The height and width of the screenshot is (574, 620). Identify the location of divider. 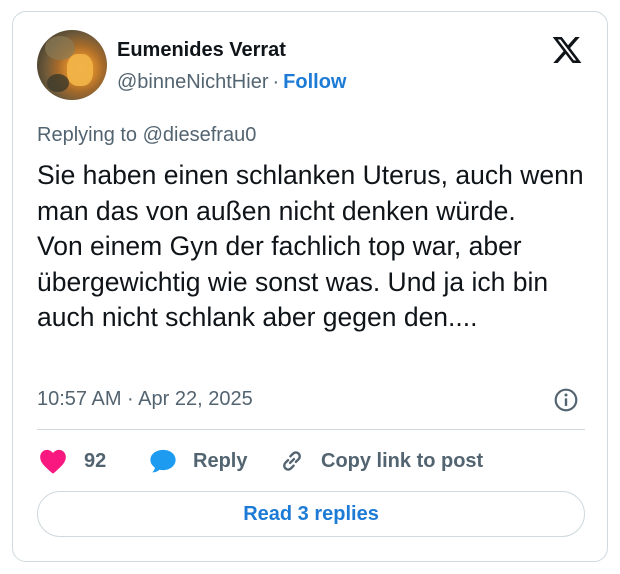
(311, 429).